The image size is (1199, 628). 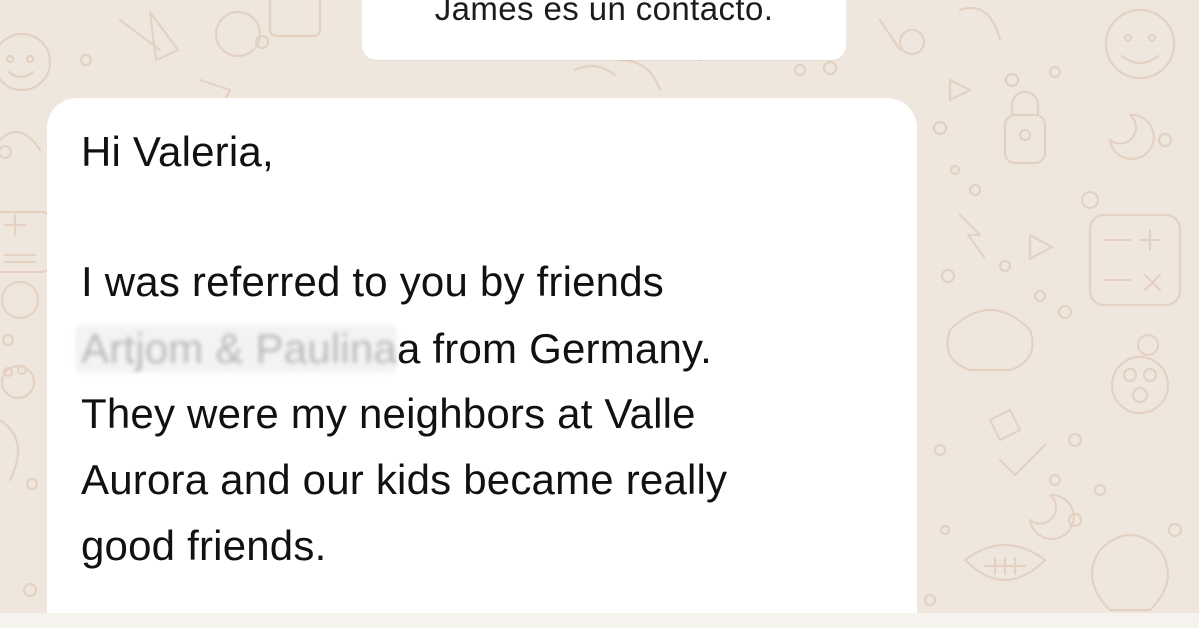 I want to click on smiley-doodle-icon-right, so click(x=1140, y=44).